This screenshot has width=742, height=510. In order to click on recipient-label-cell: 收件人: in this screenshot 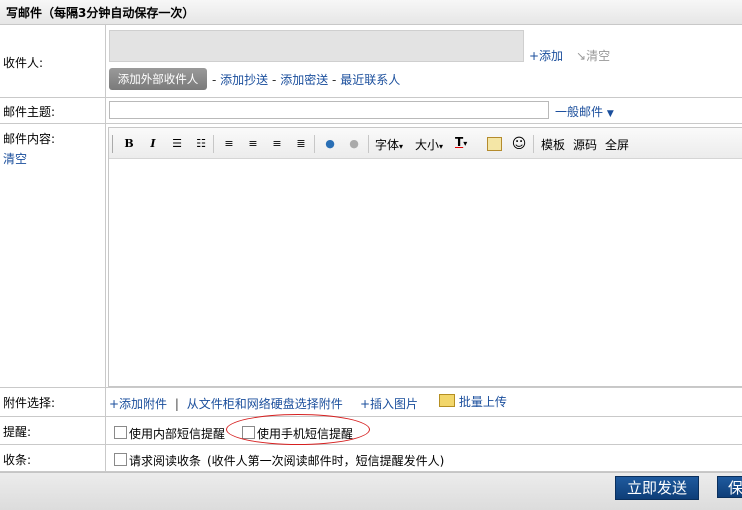, I will do `click(53, 61)`.